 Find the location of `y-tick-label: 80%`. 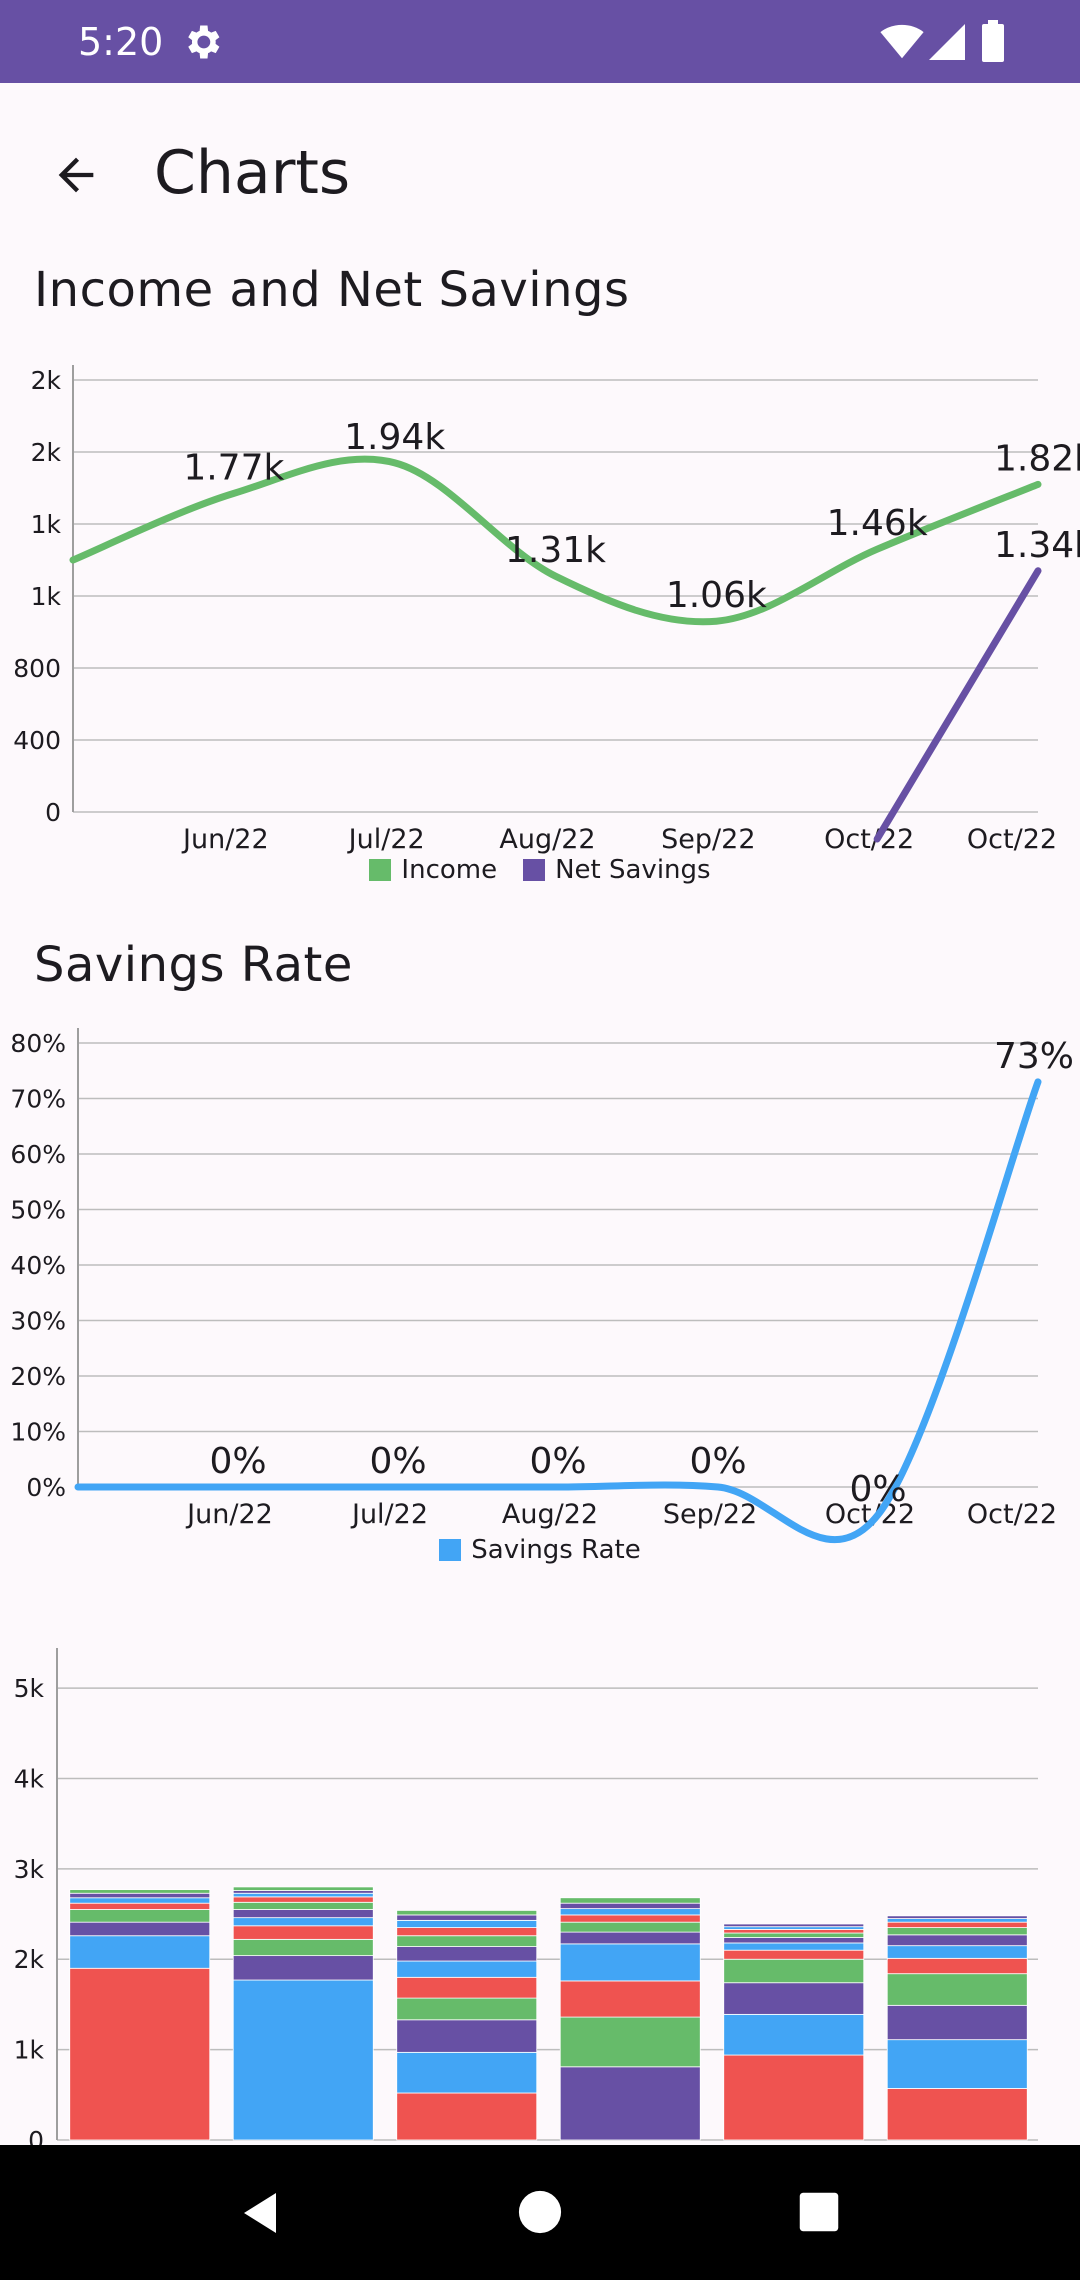

y-tick-label: 80% is located at coordinates (38, 1043).